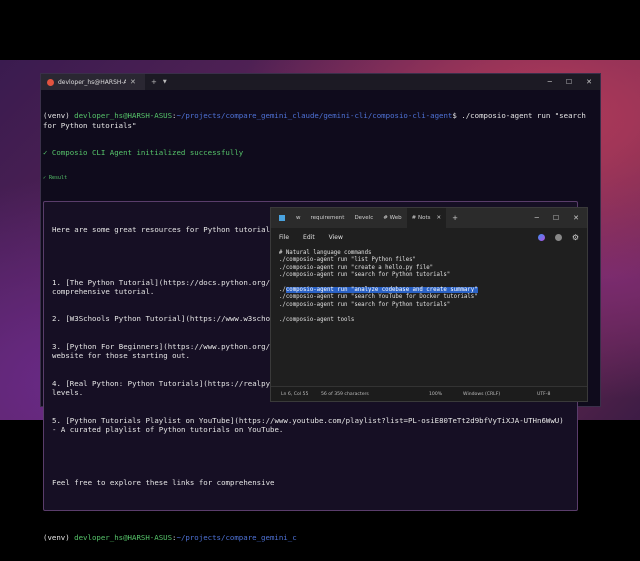 This screenshot has width=640, height=561. What do you see at coordinates (345, 394) in the screenshot?
I see `char-count: 56 of 359 characters` at bounding box center [345, 394].